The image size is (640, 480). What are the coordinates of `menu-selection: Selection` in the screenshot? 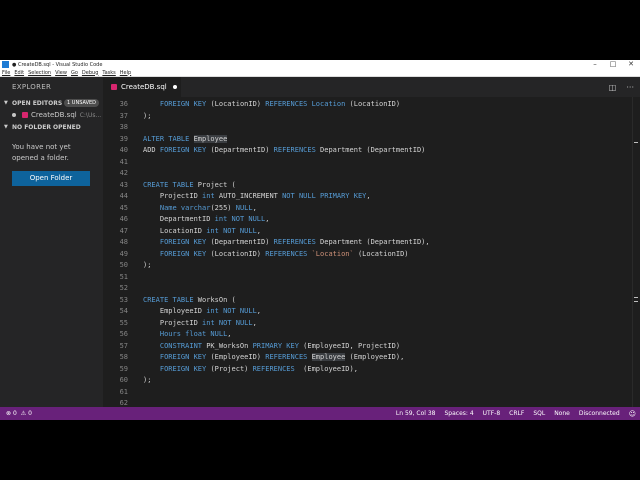 It's located at (39, 73).